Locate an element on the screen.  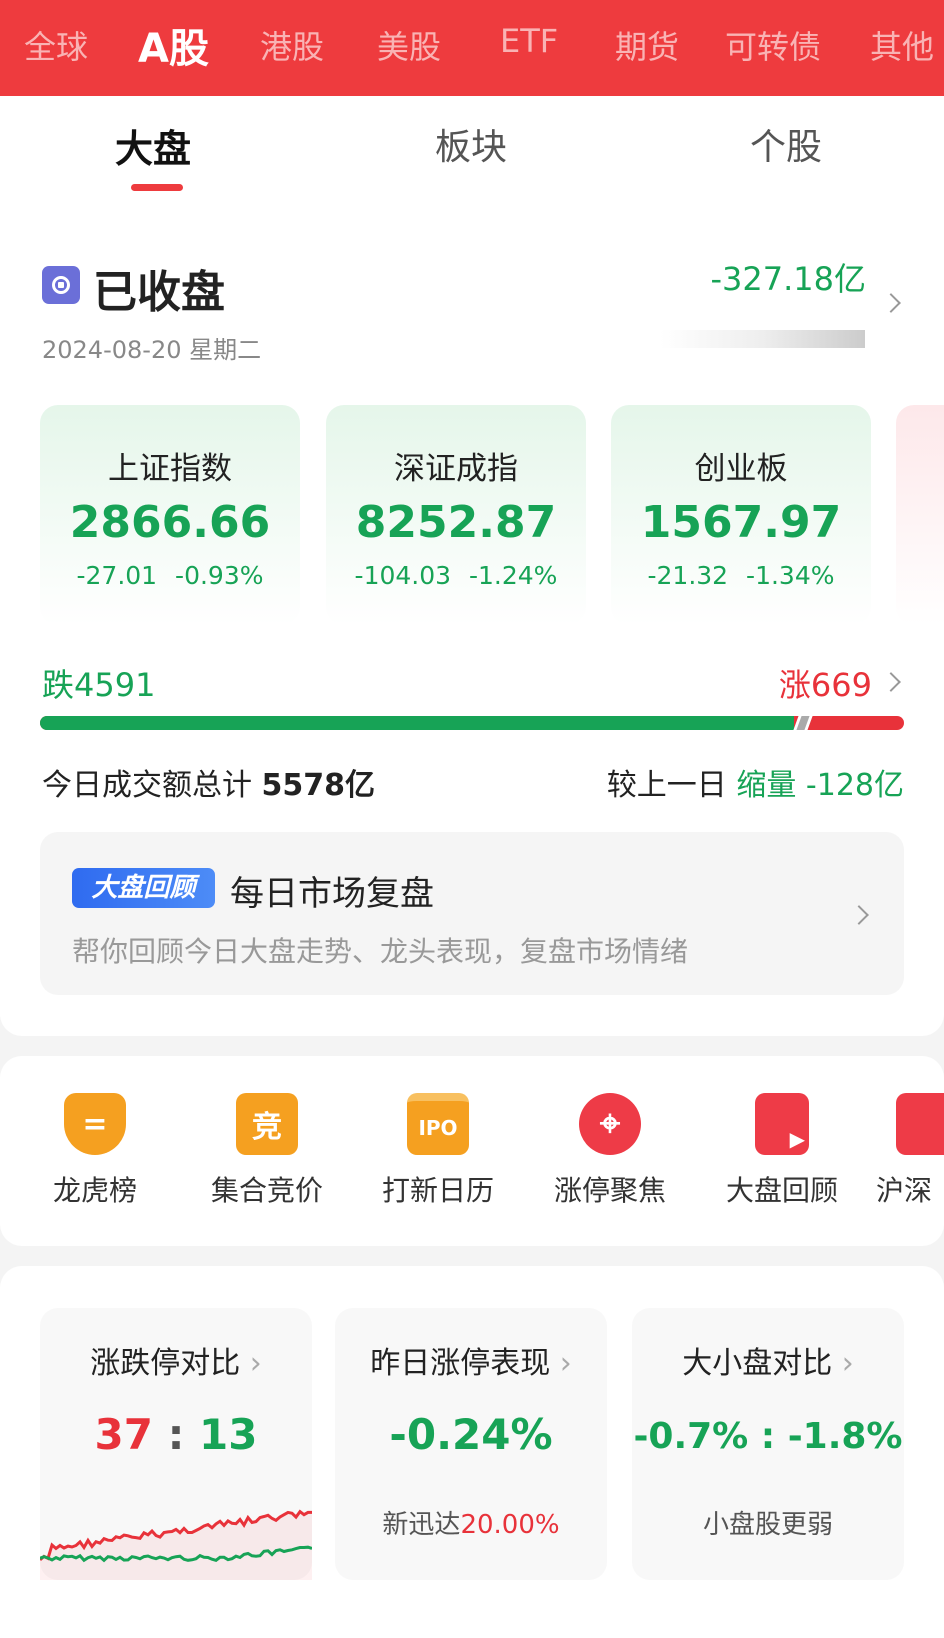
up-area is located at coordinates (176, 1545).